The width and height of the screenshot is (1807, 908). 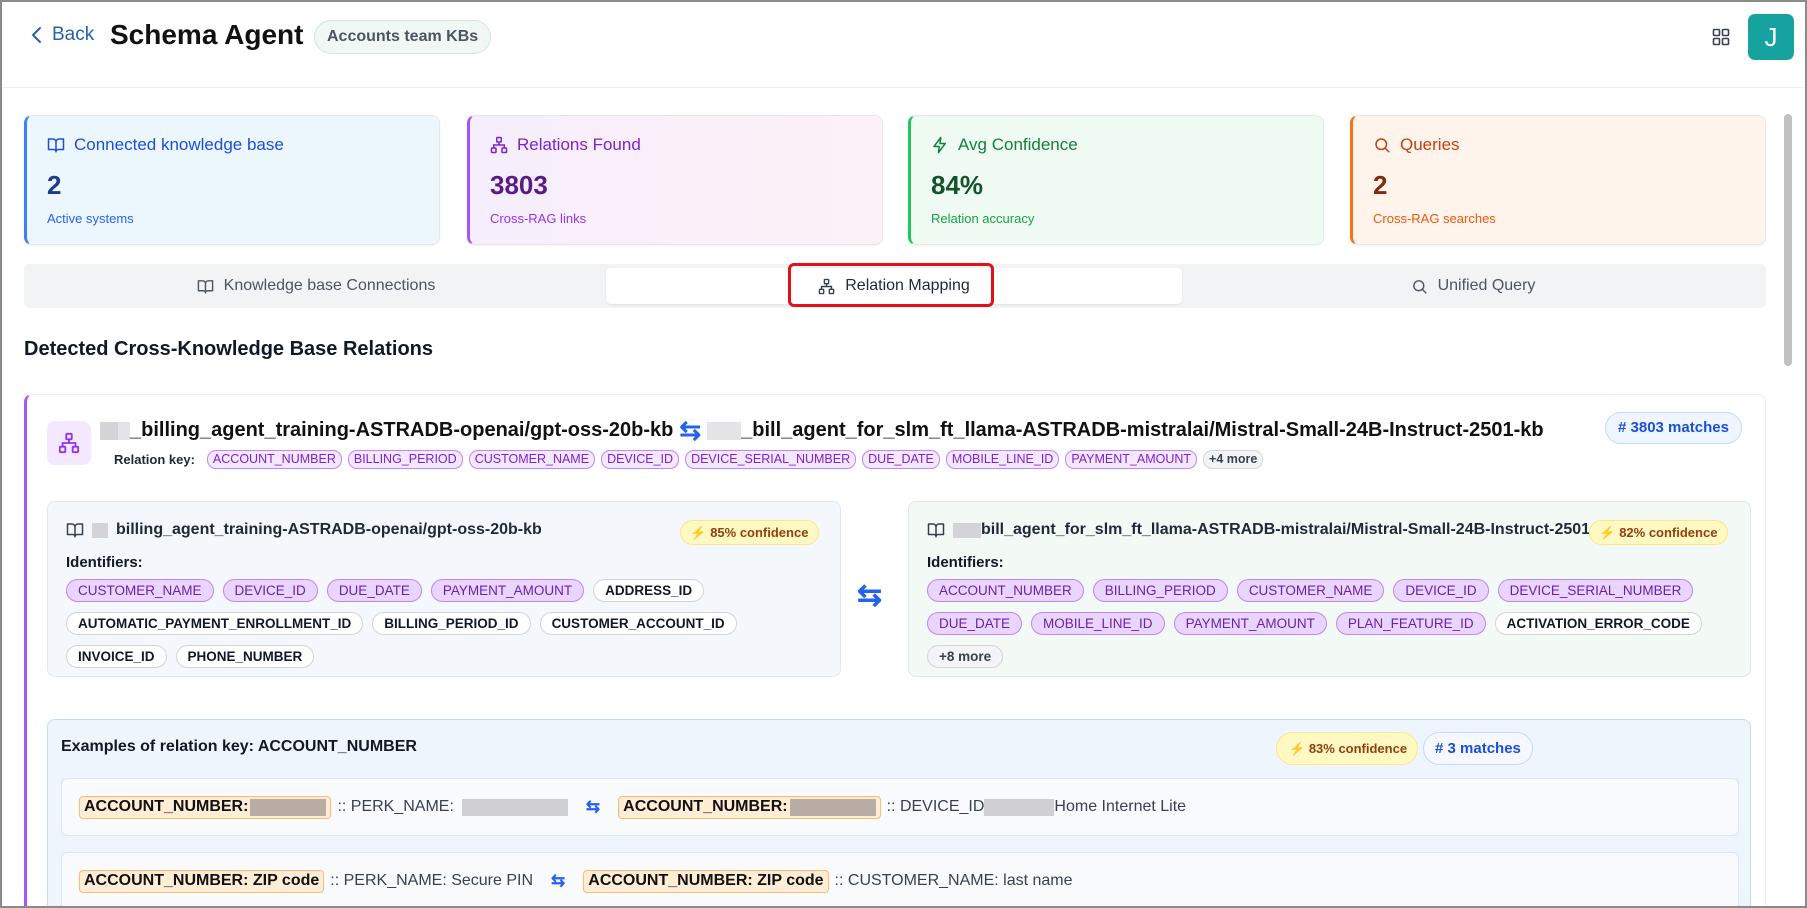 What do you see at coordinates (640, 459) in the screenshot?
I see `relation-key-chip: DEVICE_ID` at bounding box center [640, 459].